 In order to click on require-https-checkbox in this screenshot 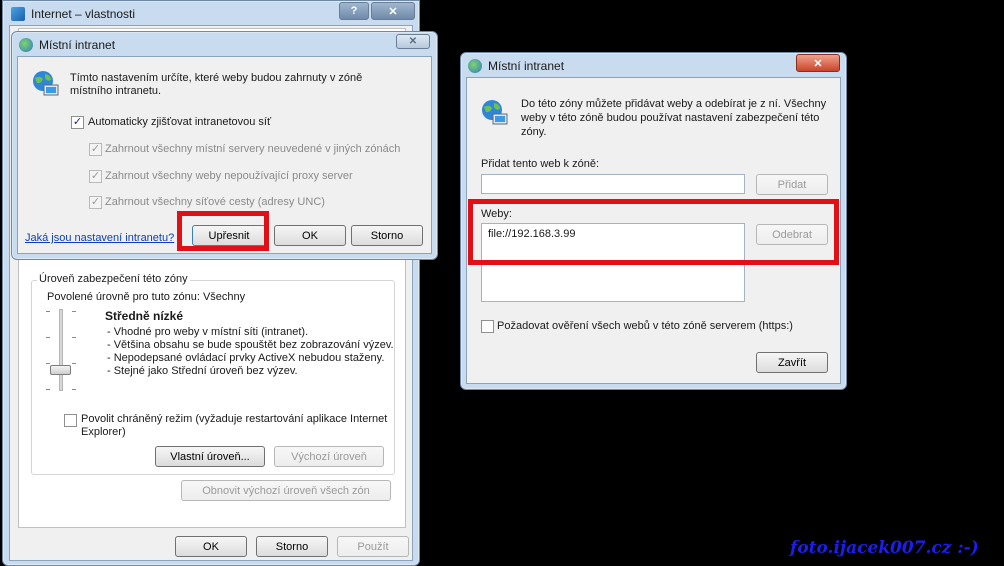, I will do `click(487, 326)`.